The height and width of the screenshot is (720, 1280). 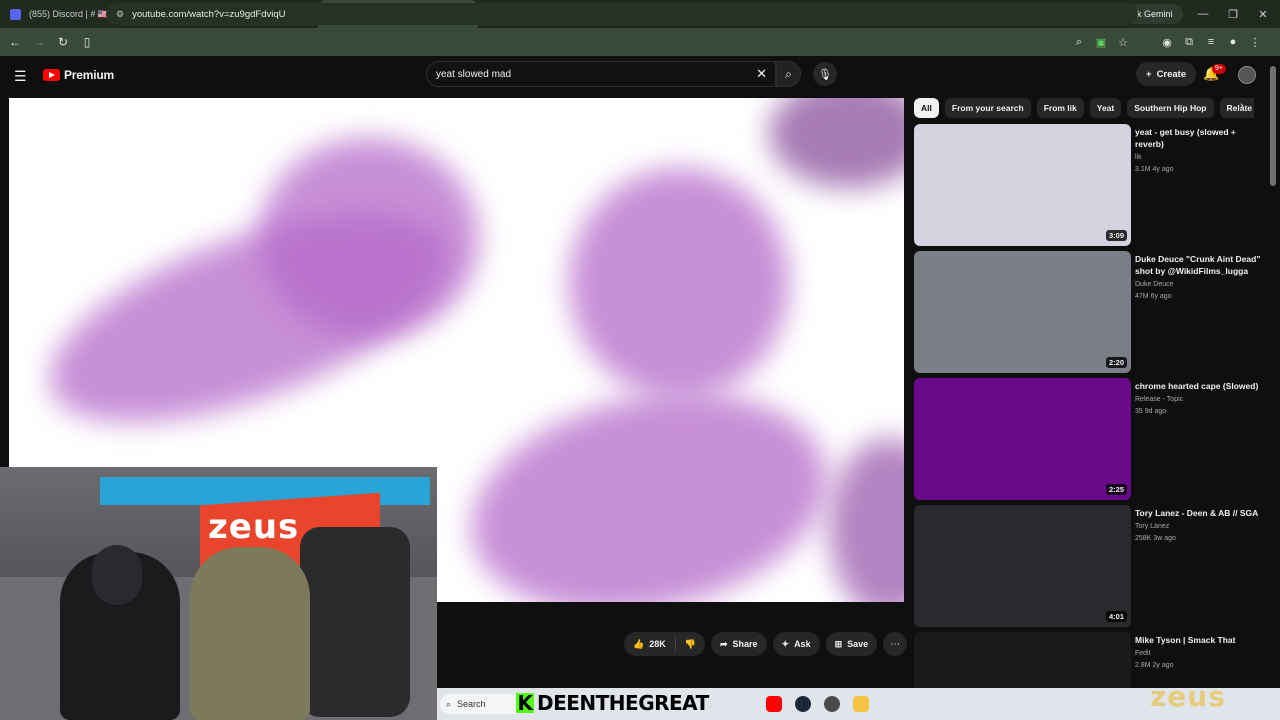 I want to click on like-dislike-group: 👍 28K 👎, so click(x=664, y=644).